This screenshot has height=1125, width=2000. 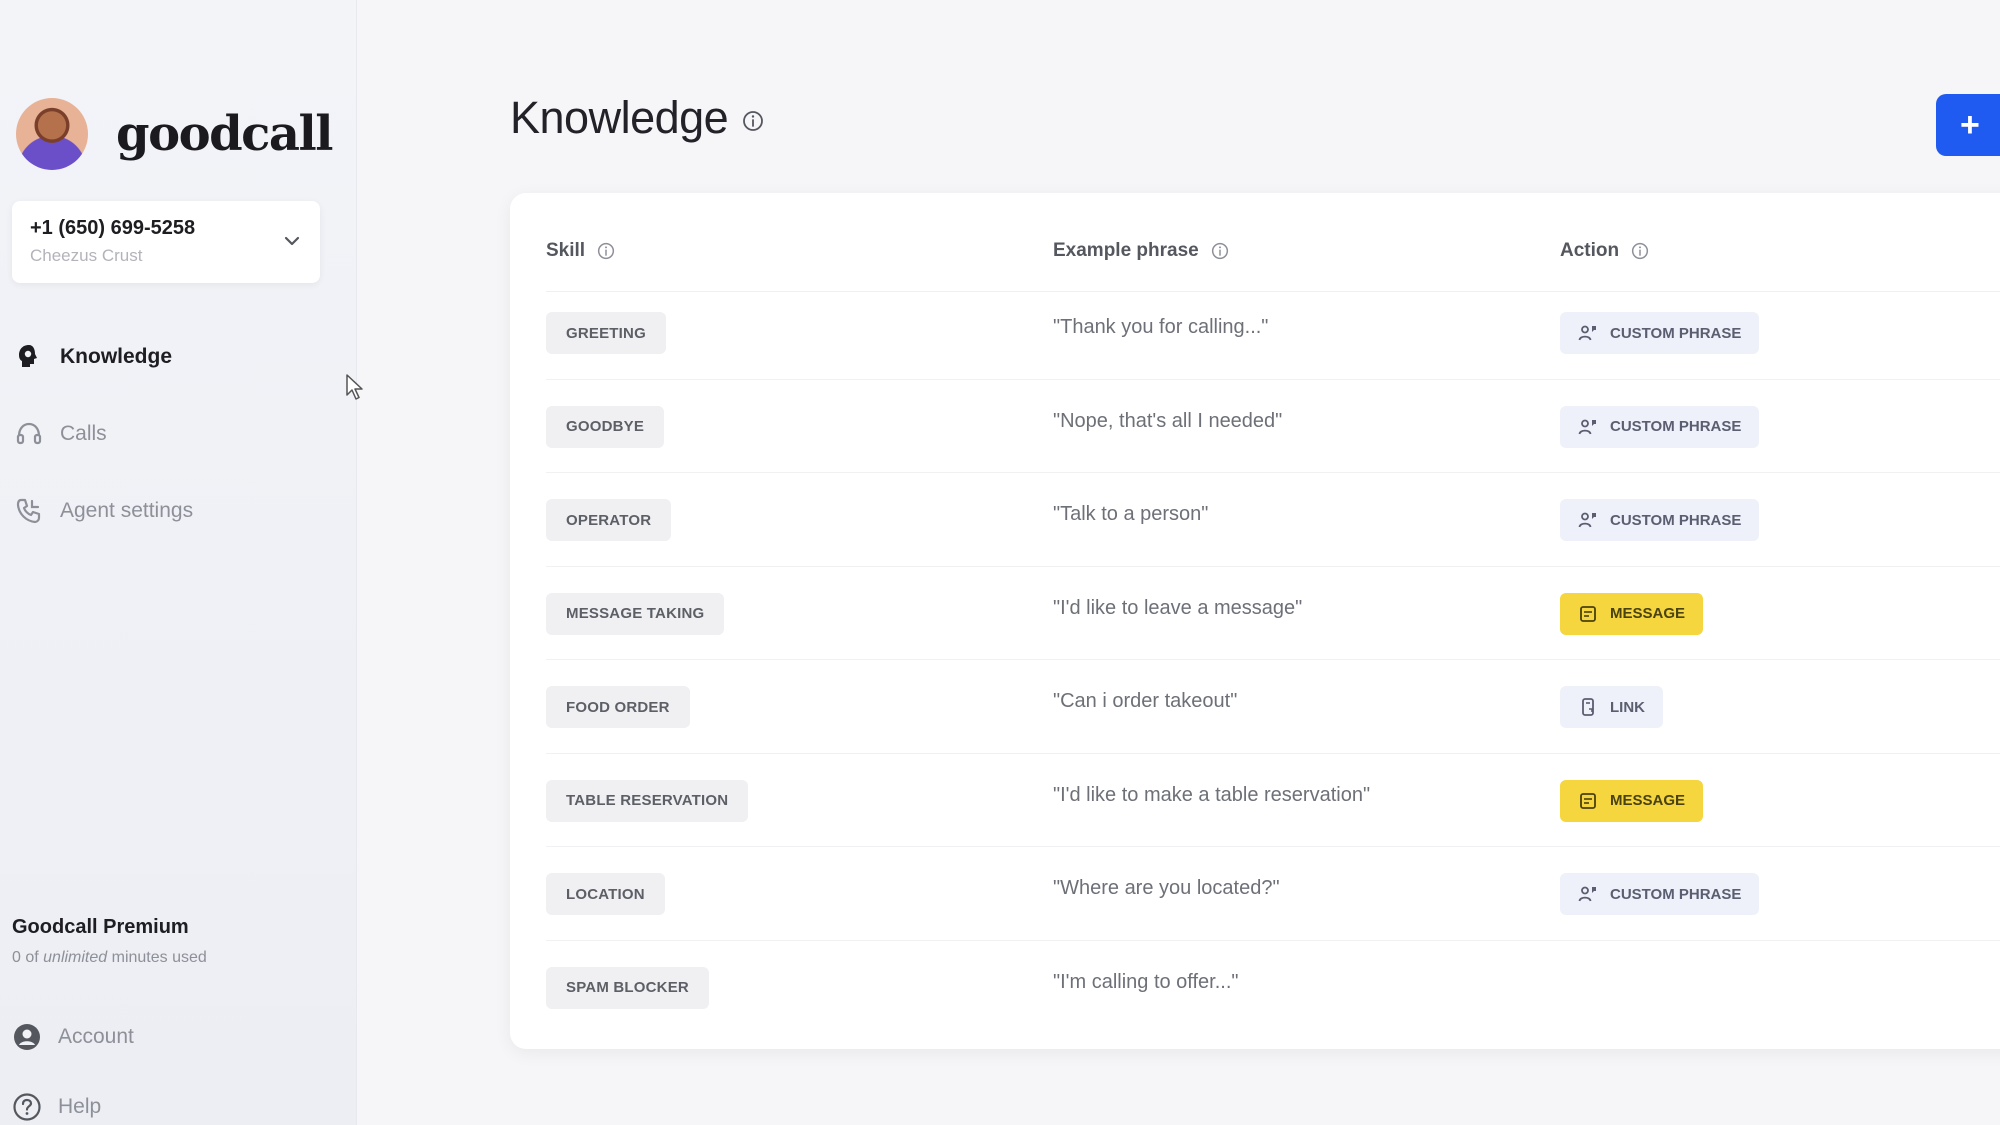 What do you see at coordinates (52, 134) in the screenshot?
I see `avatar` at bounding box center [52, 134].